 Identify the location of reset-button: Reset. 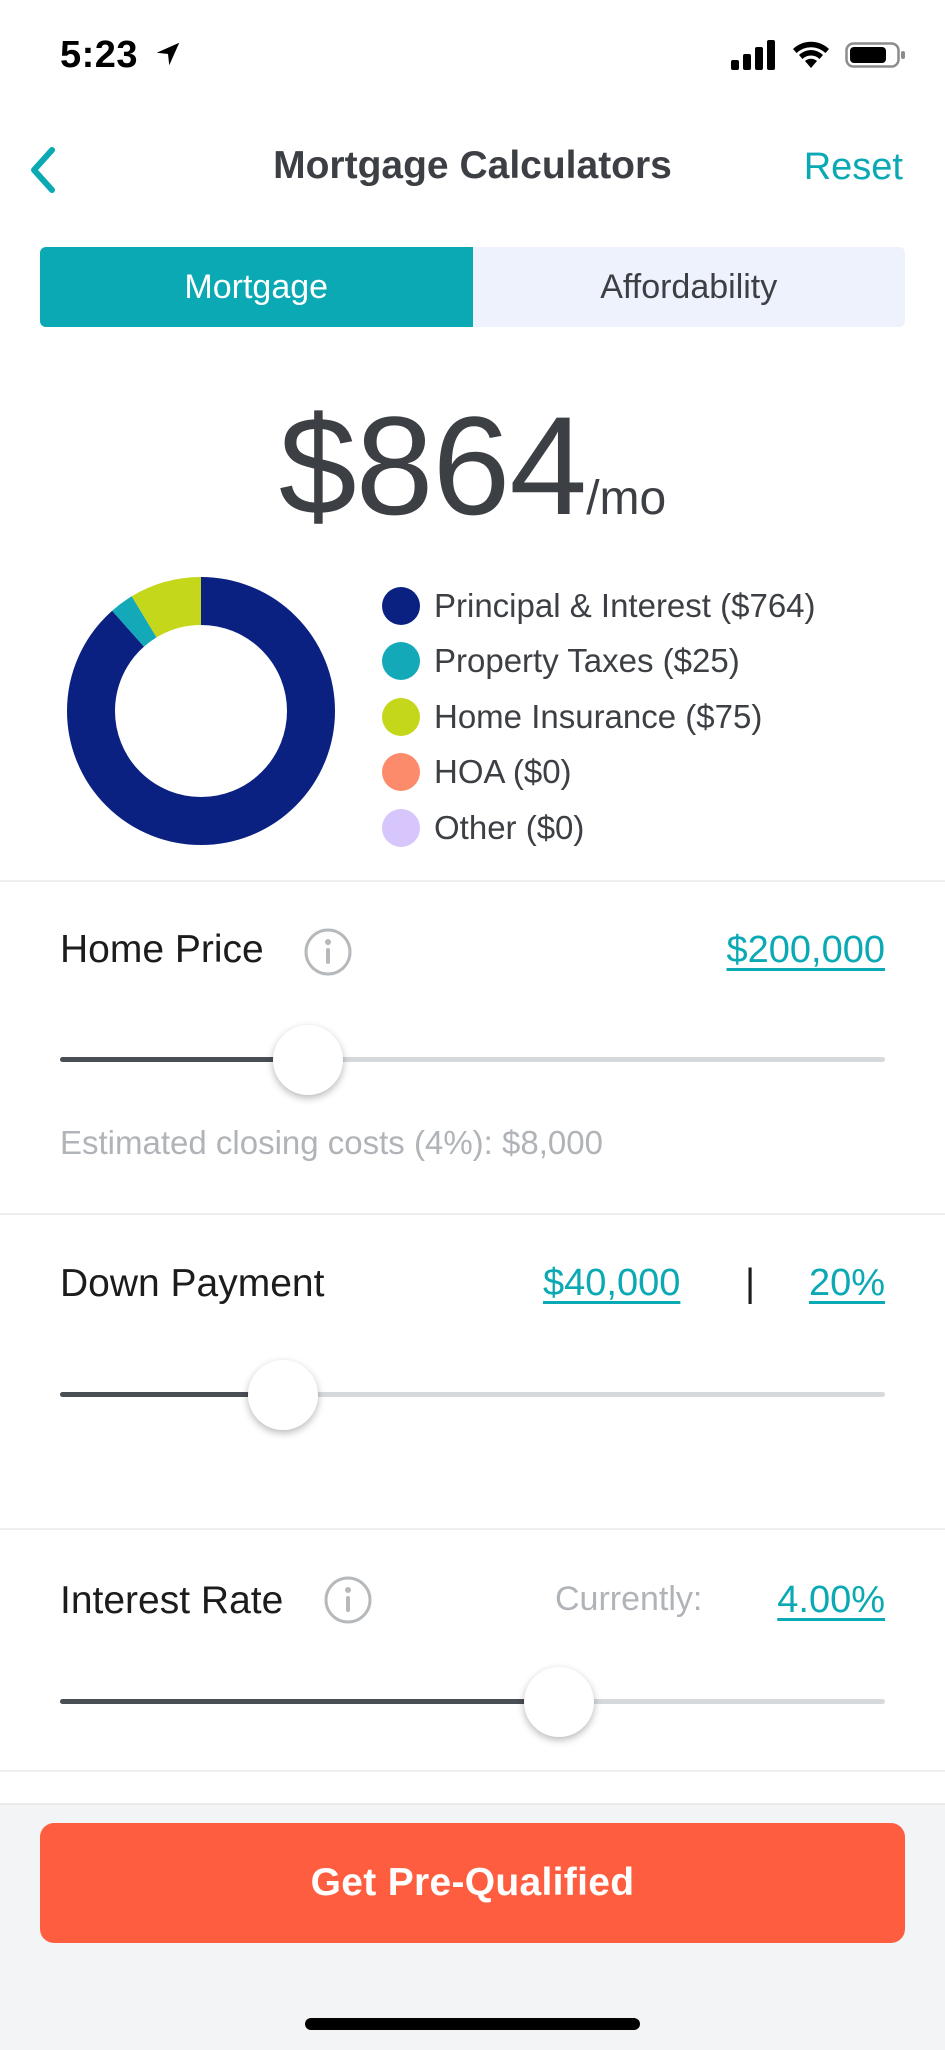
(853, 167).